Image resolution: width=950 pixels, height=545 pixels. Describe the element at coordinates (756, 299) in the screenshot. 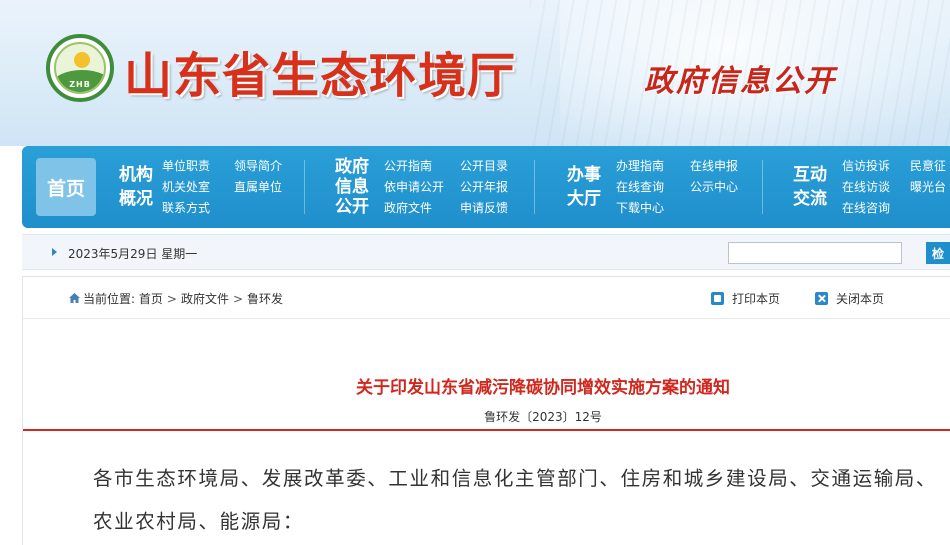

I see `print-page-label: 打印本页` at that location.